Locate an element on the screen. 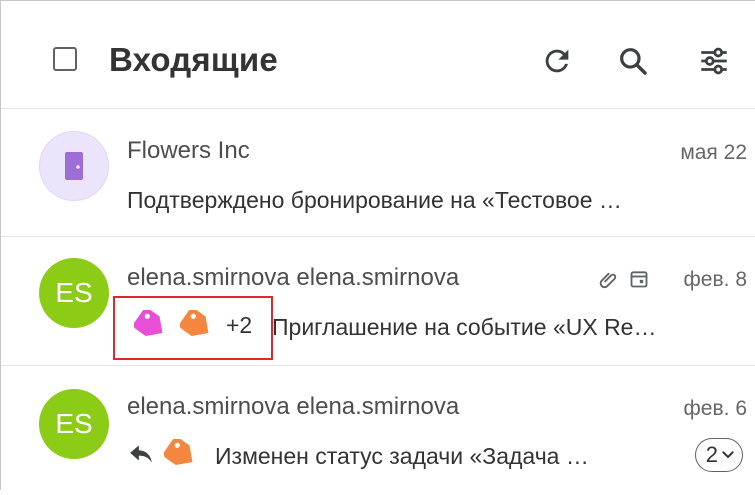  filter-sliders-icon is located at coordinates (714, 61).